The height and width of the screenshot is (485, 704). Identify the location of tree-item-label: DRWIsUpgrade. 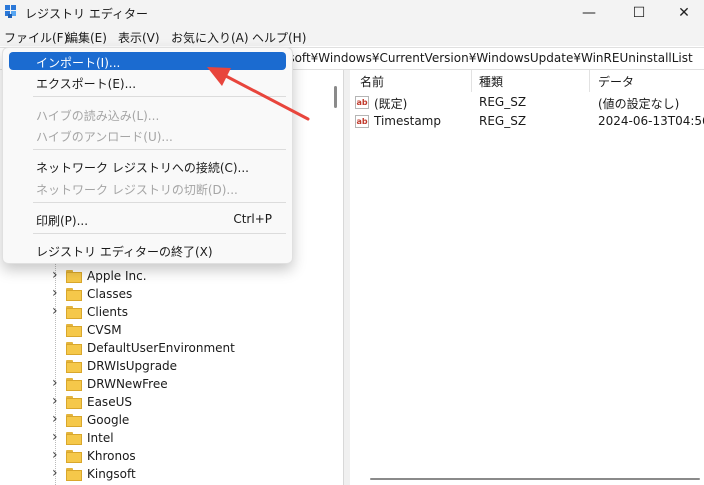
(132, 366).